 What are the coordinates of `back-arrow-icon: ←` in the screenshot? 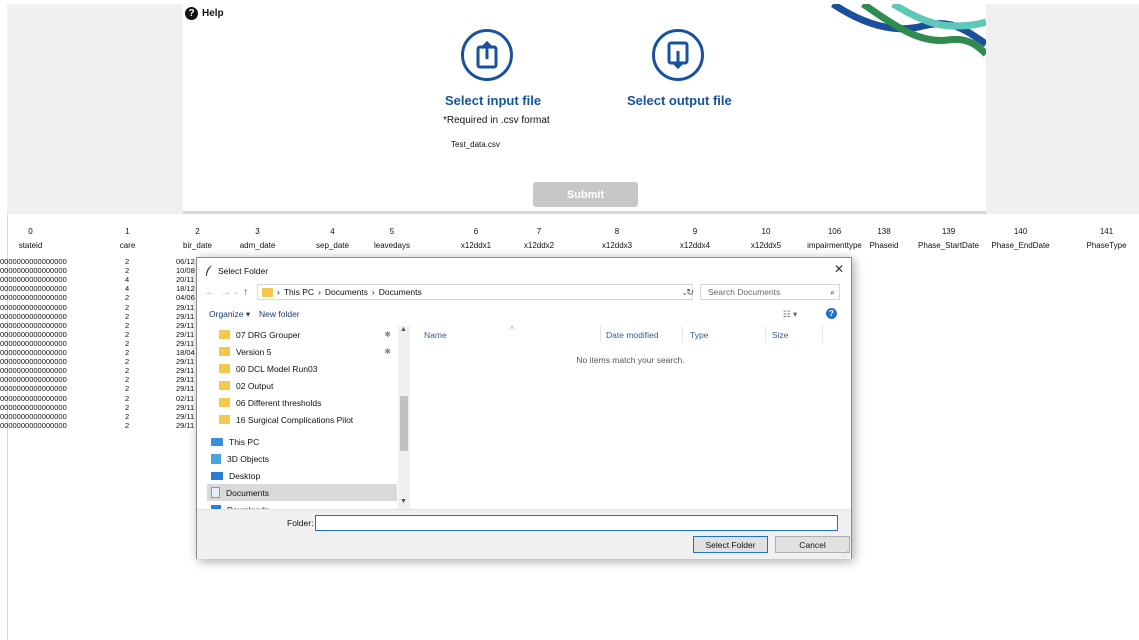 It's located at (210, 292).